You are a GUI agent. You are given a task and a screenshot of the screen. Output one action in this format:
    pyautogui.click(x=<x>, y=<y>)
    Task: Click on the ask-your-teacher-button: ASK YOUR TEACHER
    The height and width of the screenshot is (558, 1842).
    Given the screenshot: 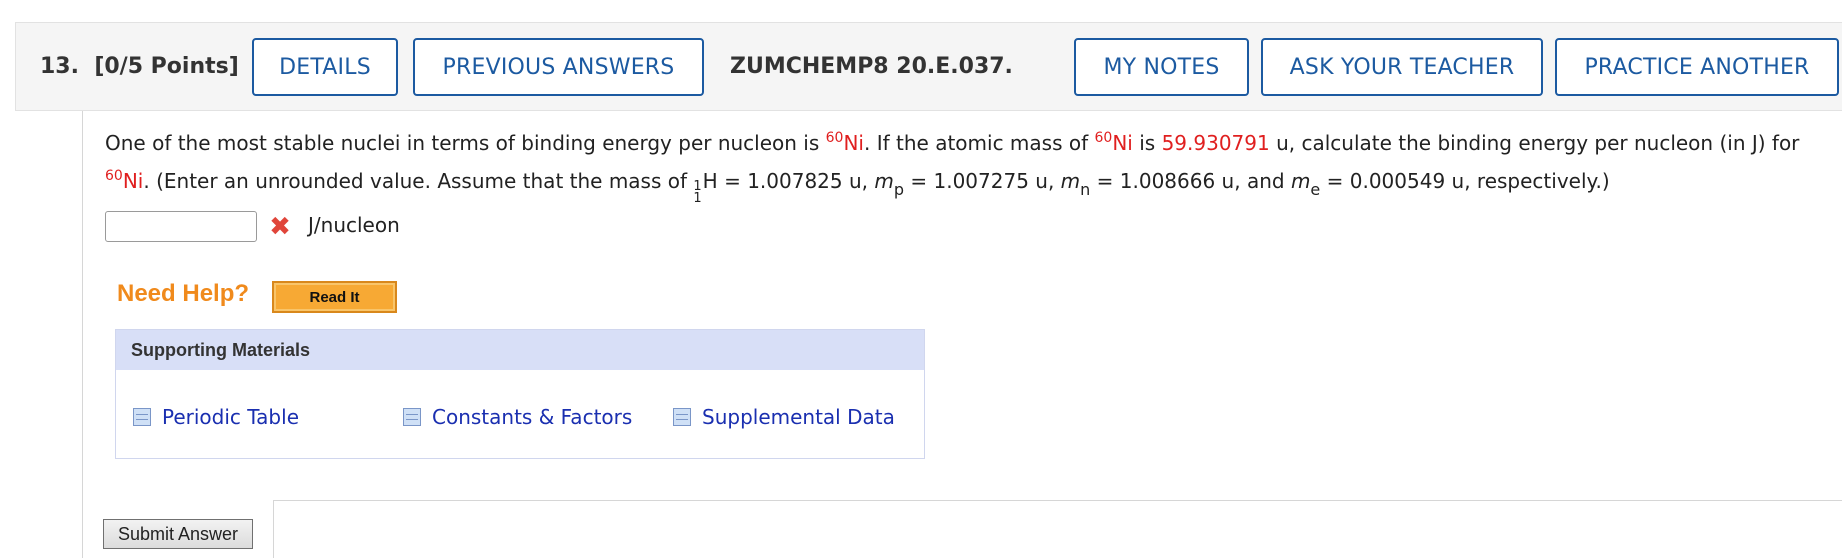 What is the action you would take?
    pyautogui.click(x=1402, y=67)
    